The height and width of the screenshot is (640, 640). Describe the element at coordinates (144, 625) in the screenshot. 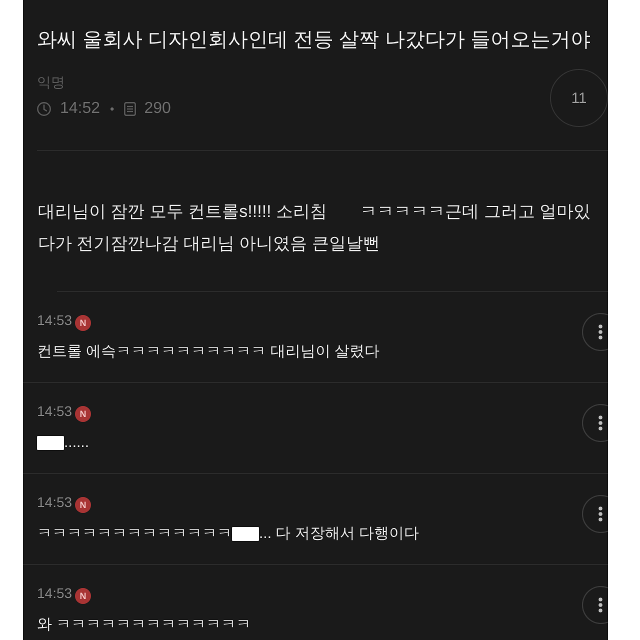

I see `comment-text: 와 ㅋㅋㅋㅋㅋㅋㅋㅋㅋㅋㅋㅋㅋ` at that location.